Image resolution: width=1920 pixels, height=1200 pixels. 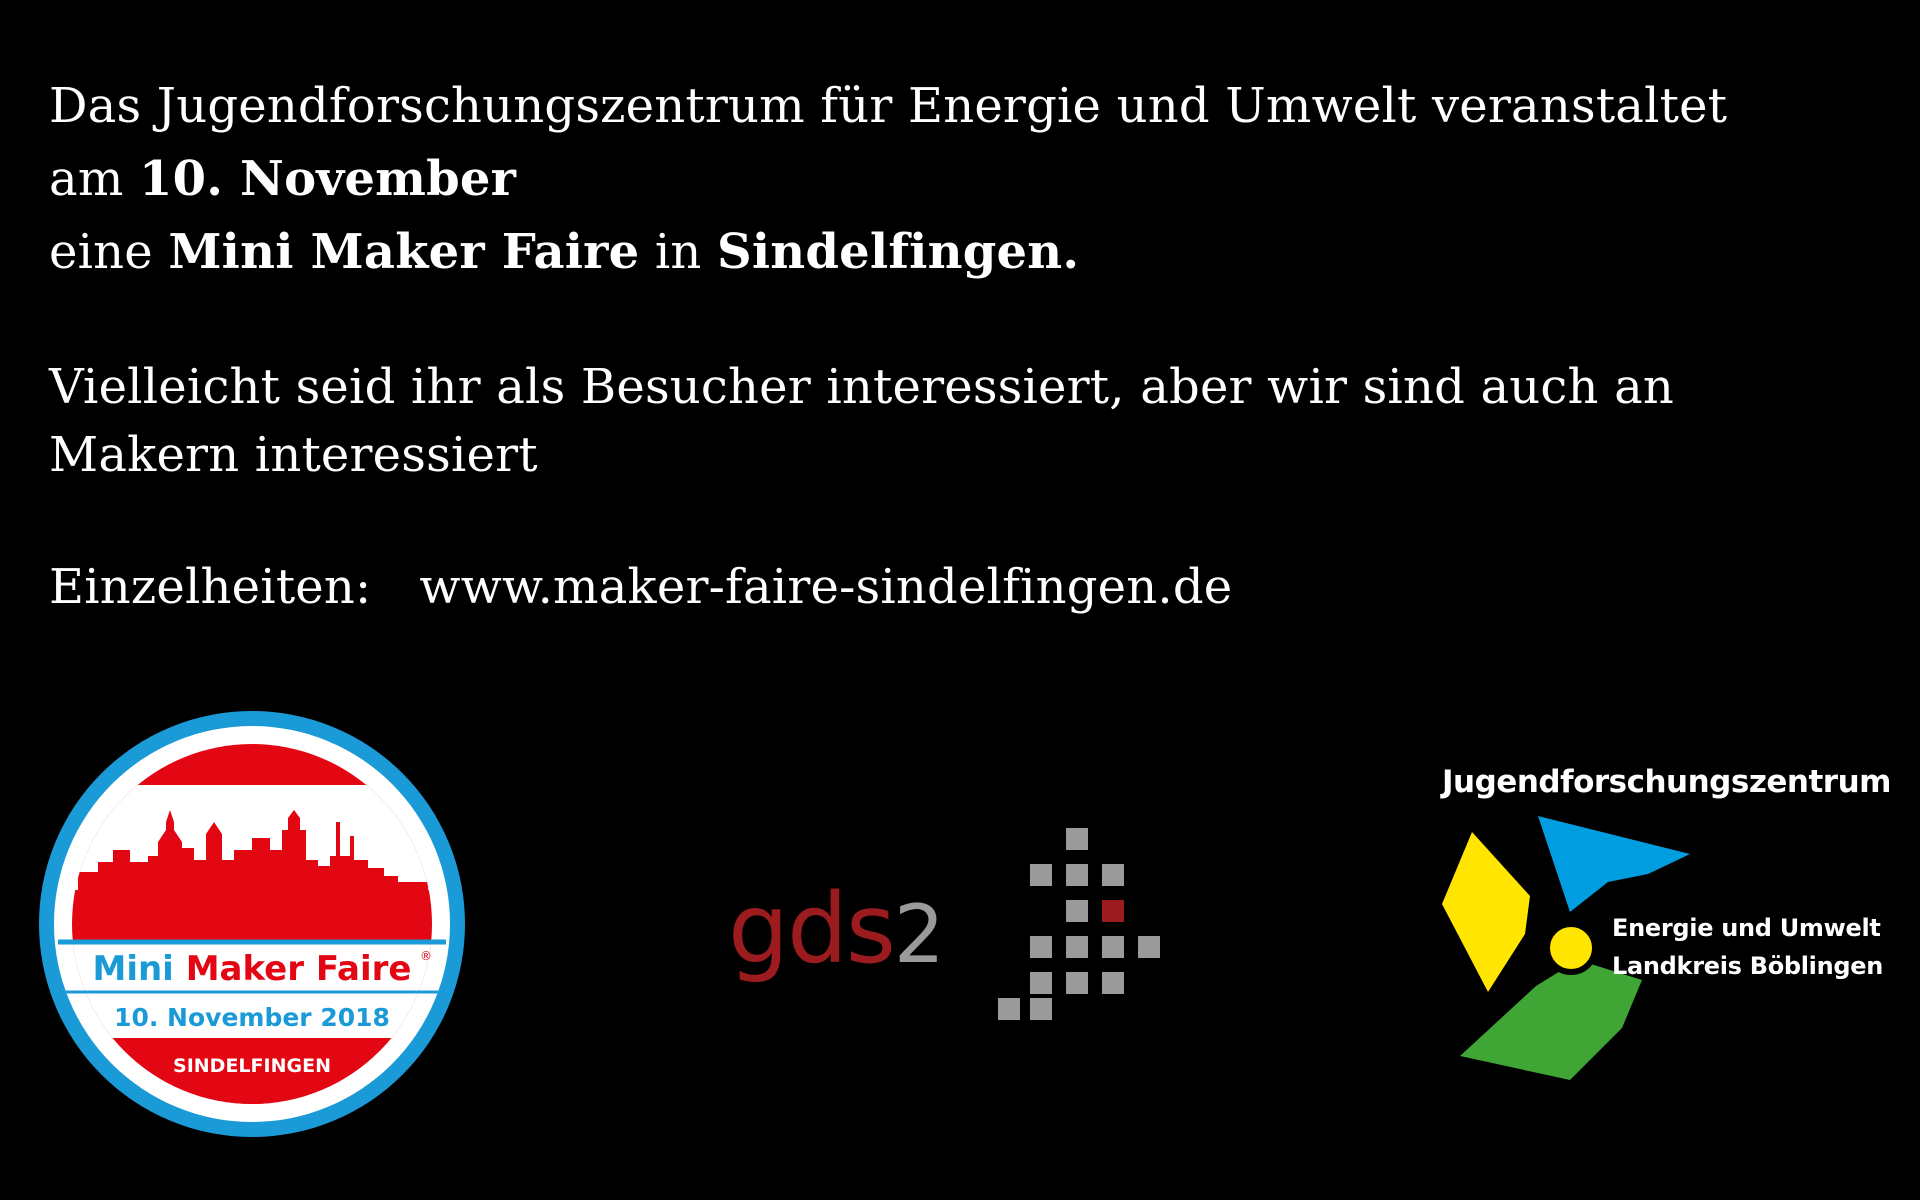 What do you see at coordinates (328, 179) in the screenshot?
I see `event-date: 10. November` at bounding box center [328, 179].